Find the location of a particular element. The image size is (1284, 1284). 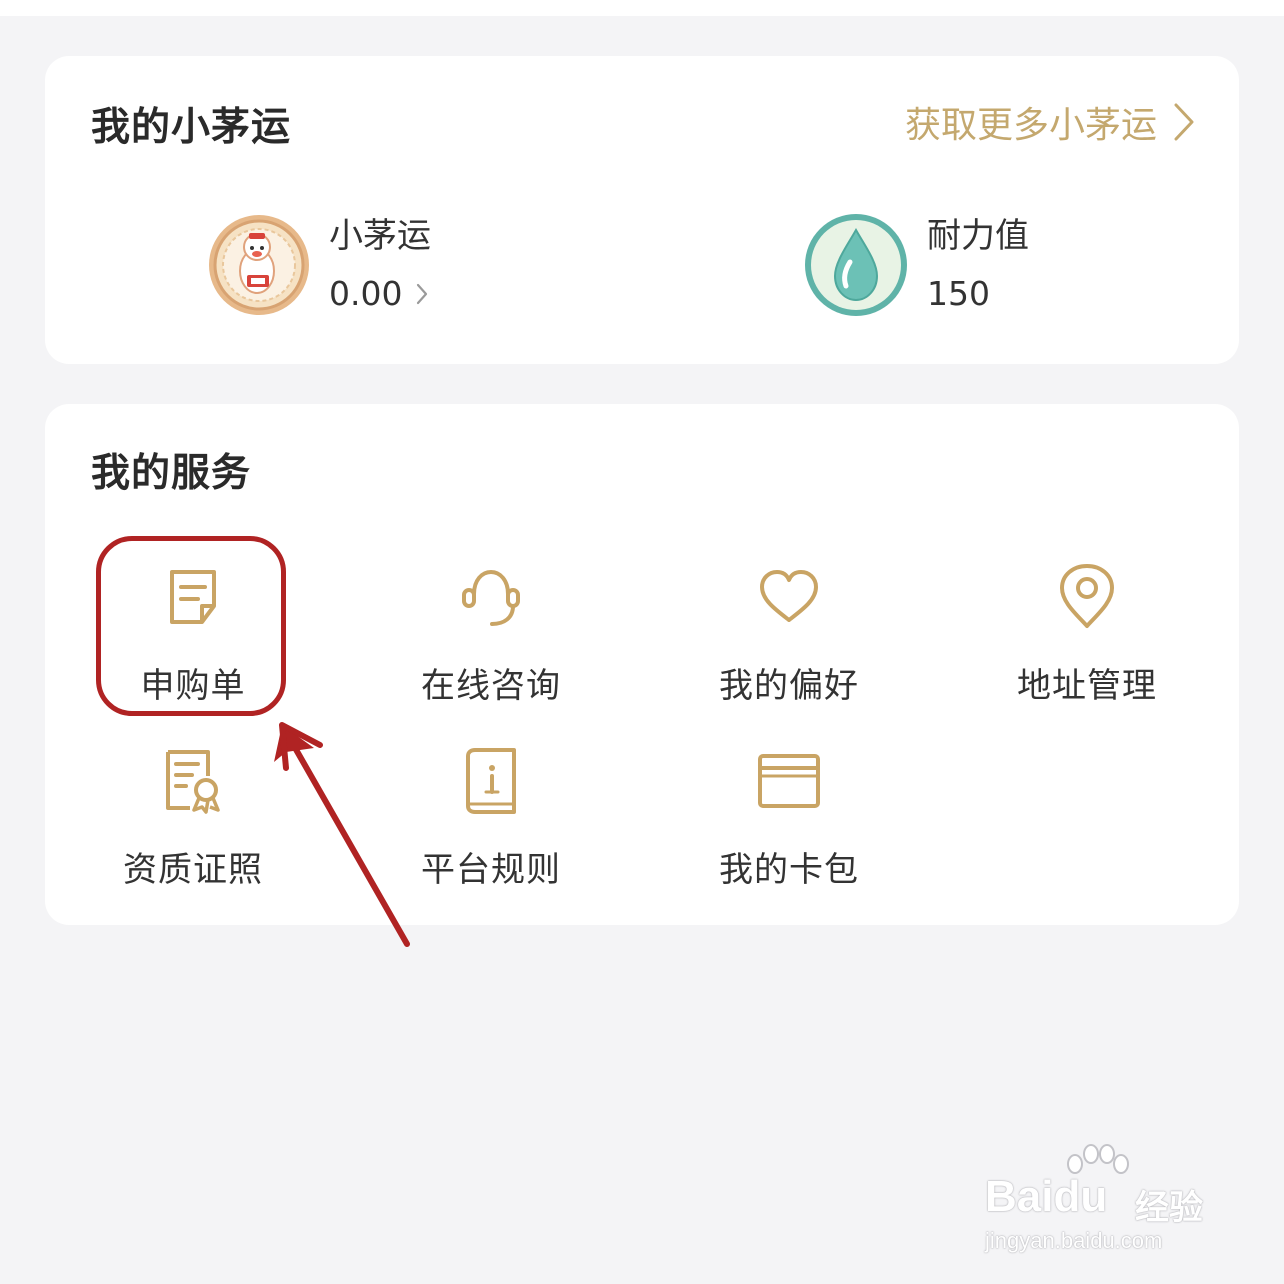

watermark-brand: Baidu is located at coordinates (1046, 1196).